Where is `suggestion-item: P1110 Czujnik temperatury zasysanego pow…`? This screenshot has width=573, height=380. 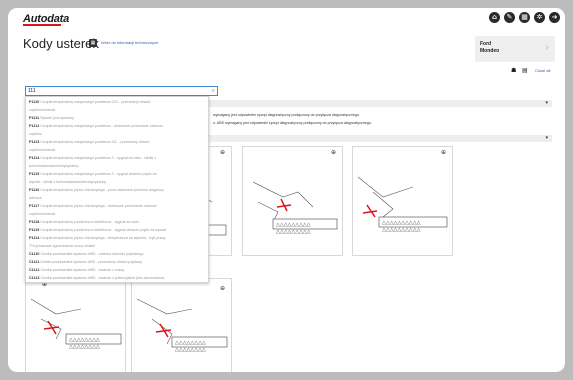
suggestion-item: P1110 Czujnik temperatury zasysanego pow… is located at coordinates (118, 102).